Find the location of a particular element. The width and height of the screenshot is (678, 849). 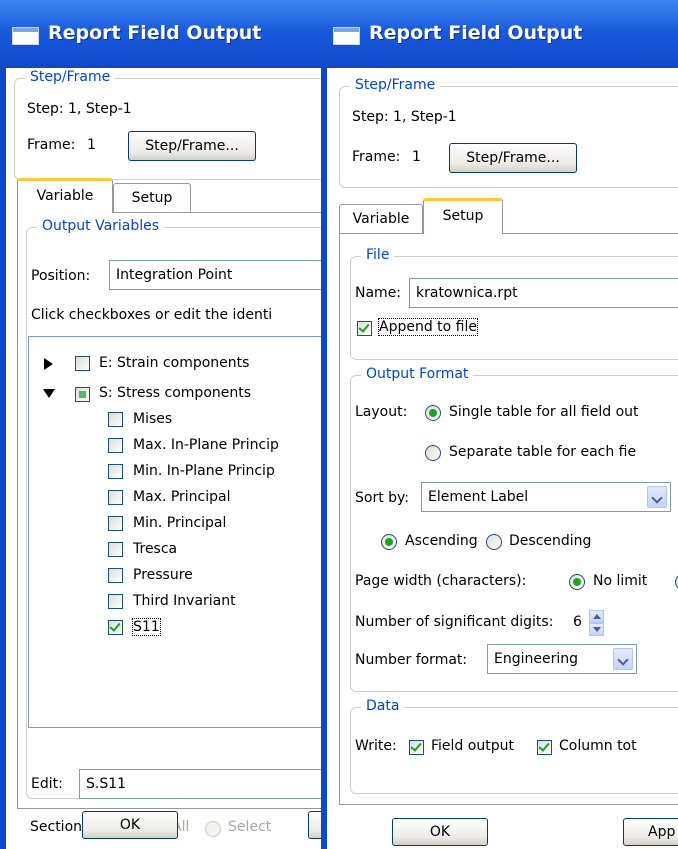

ascending-label: Ascending is located at coordinates (441, 541).